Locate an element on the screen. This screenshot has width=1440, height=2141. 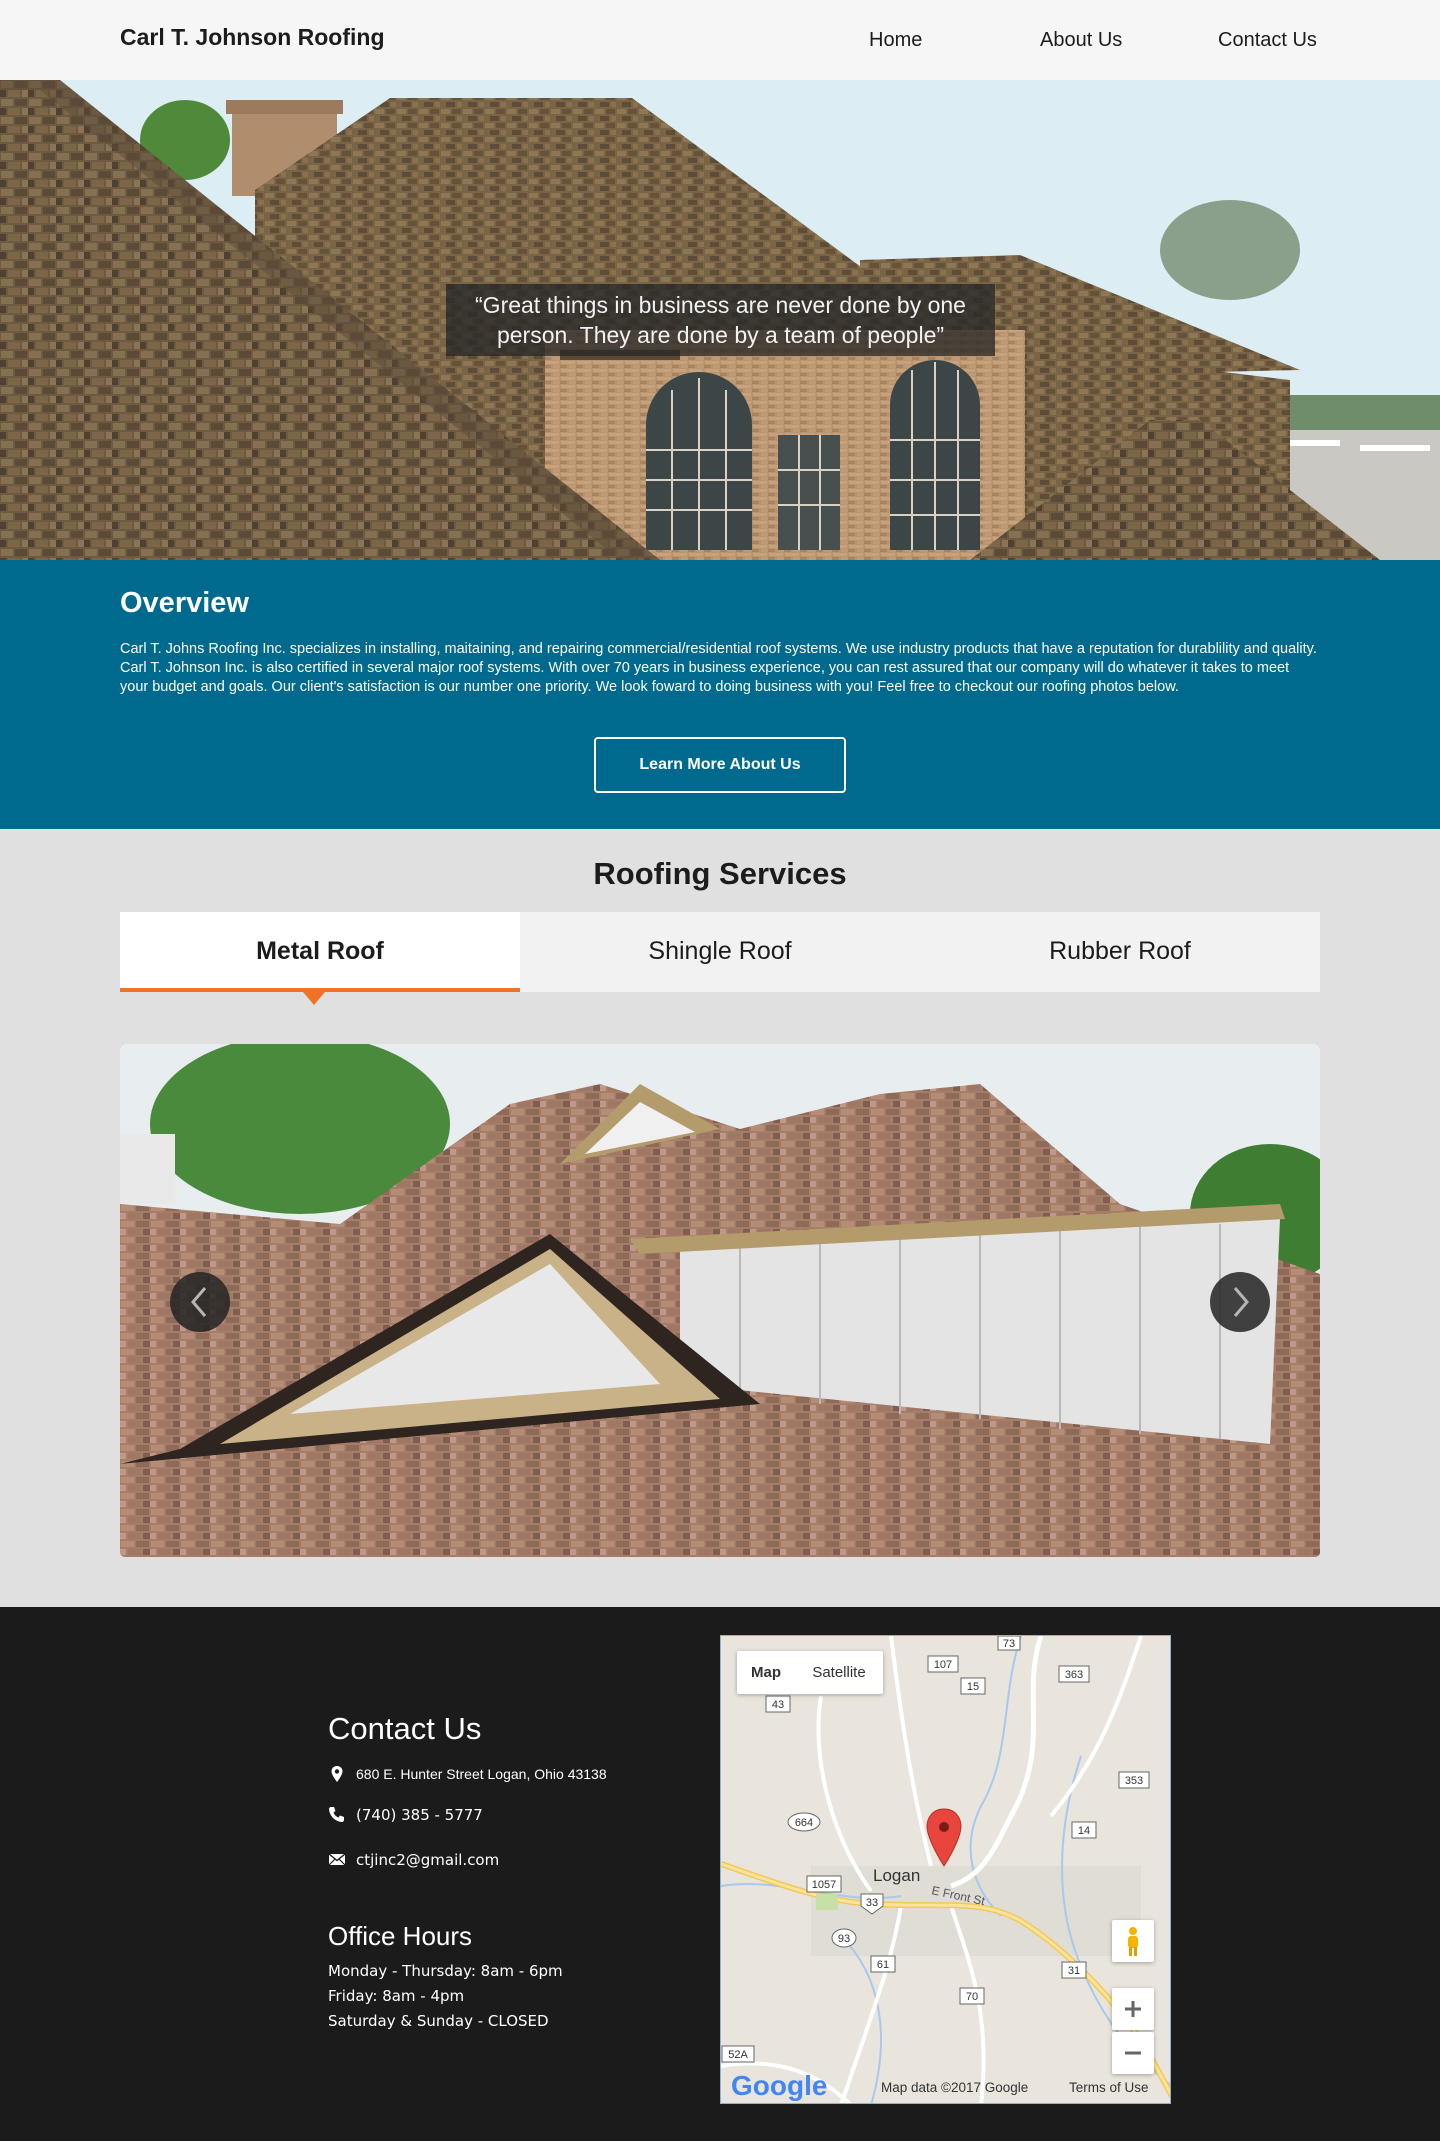
active-tab-indicator is located at coordinates (314, 998).